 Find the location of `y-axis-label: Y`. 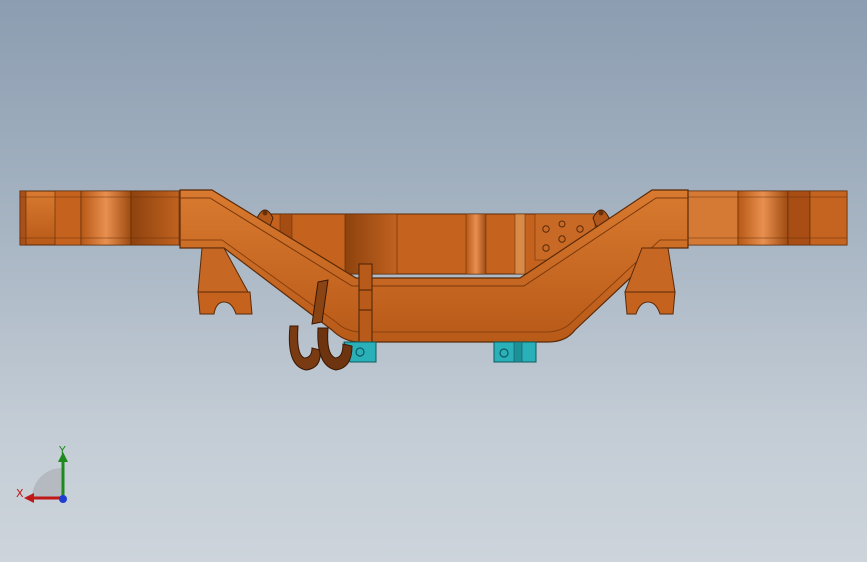

y-axis-label: Y is located at coordinates (62, 450).